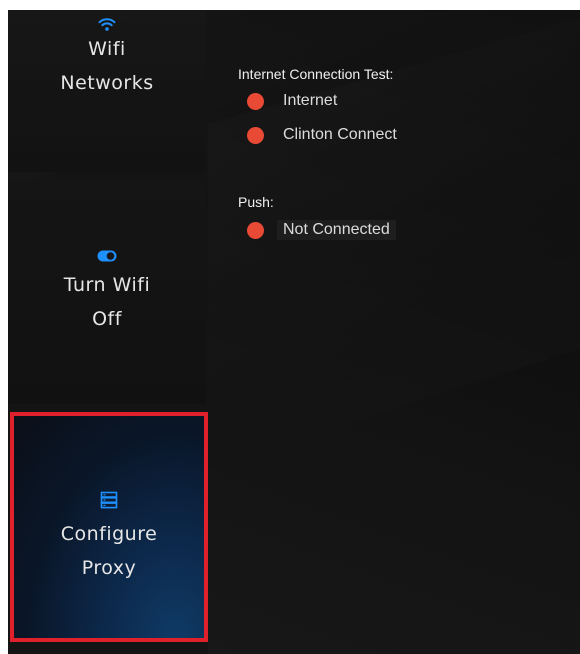  Describe the element at coordinates (336, 230) in the screenshot. I see `status-label-push: Not Connected` at that location.